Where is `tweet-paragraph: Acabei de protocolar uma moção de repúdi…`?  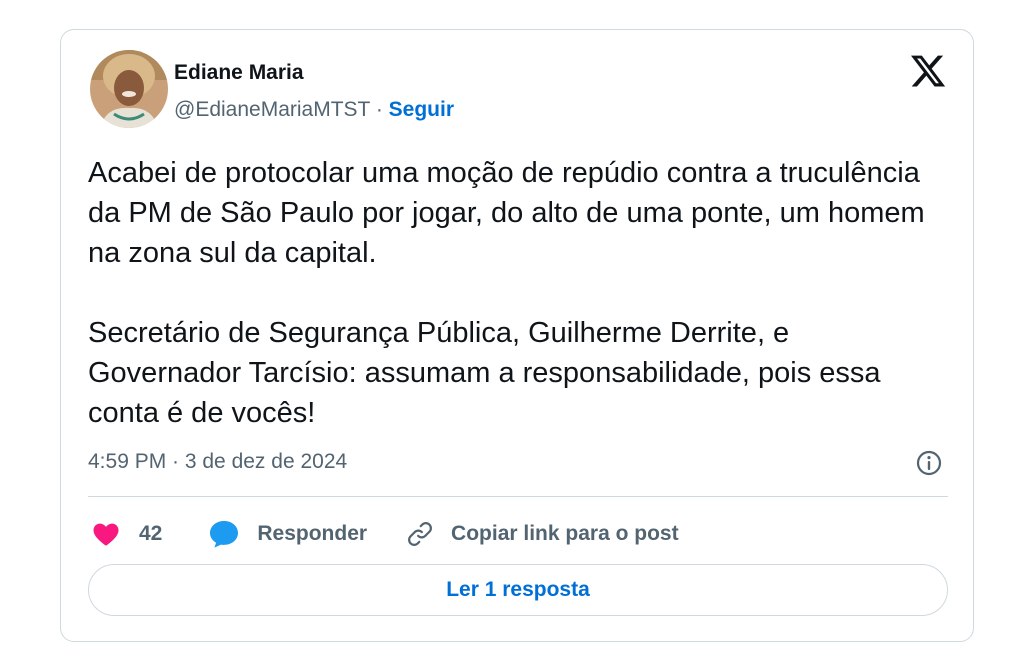
tweet-paragraph: Acabei de protocolar uma moção de repúdi… is located at coordinates (506, 213).